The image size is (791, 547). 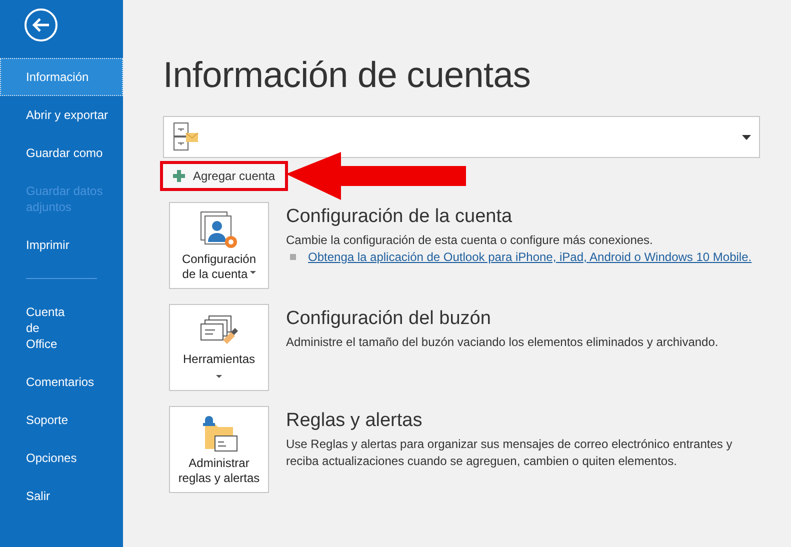 I want to click on sidebar-item: Imprimir, so click(x=61, y=245).